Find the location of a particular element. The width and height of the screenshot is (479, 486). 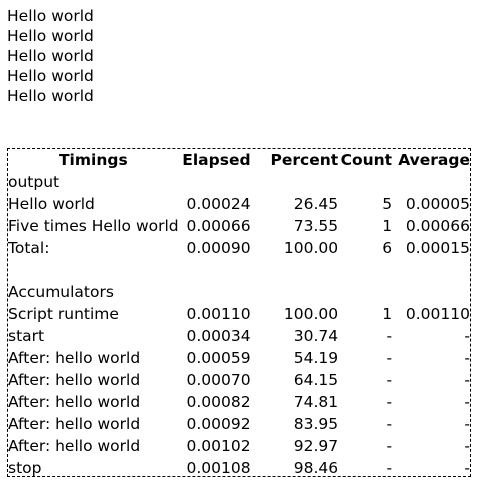

row-percent: 92.97 is located at coordinates (316, 446).